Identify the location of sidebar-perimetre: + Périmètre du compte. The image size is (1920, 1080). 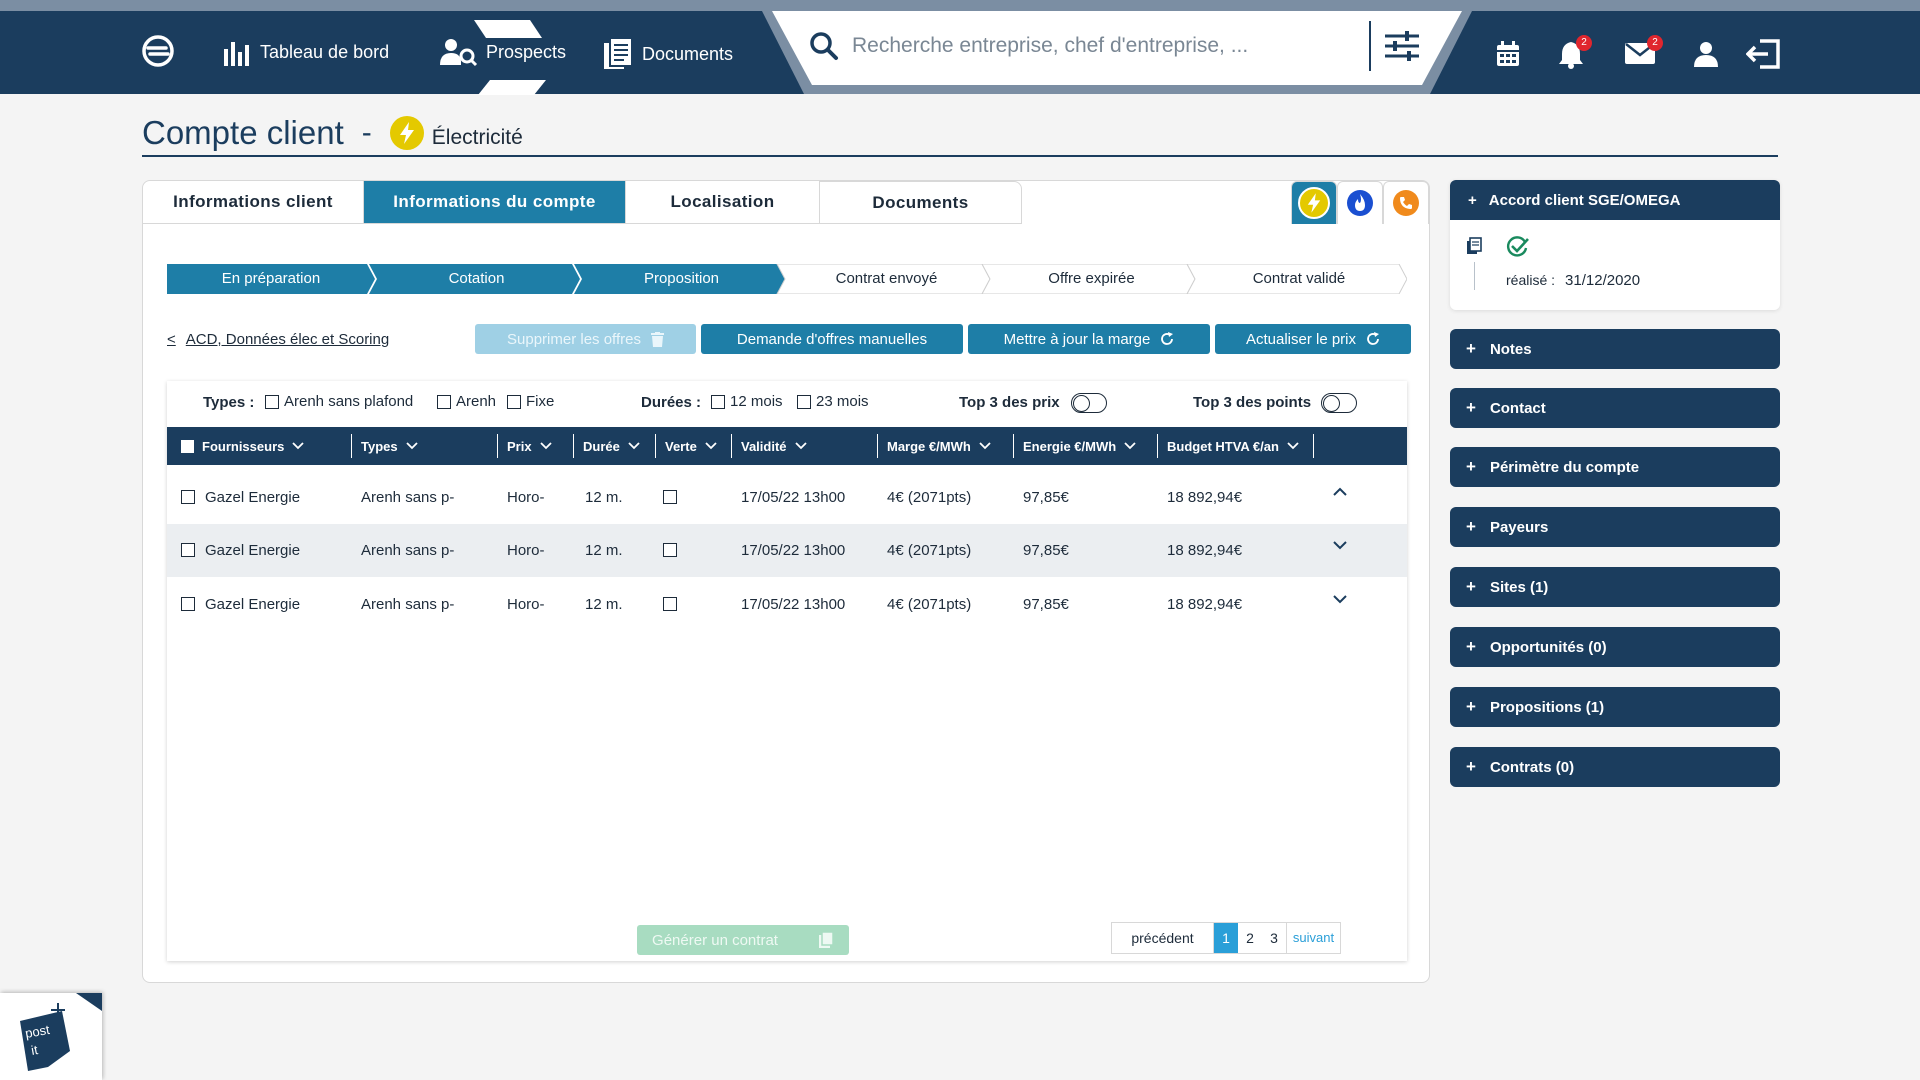
(1615, 467).